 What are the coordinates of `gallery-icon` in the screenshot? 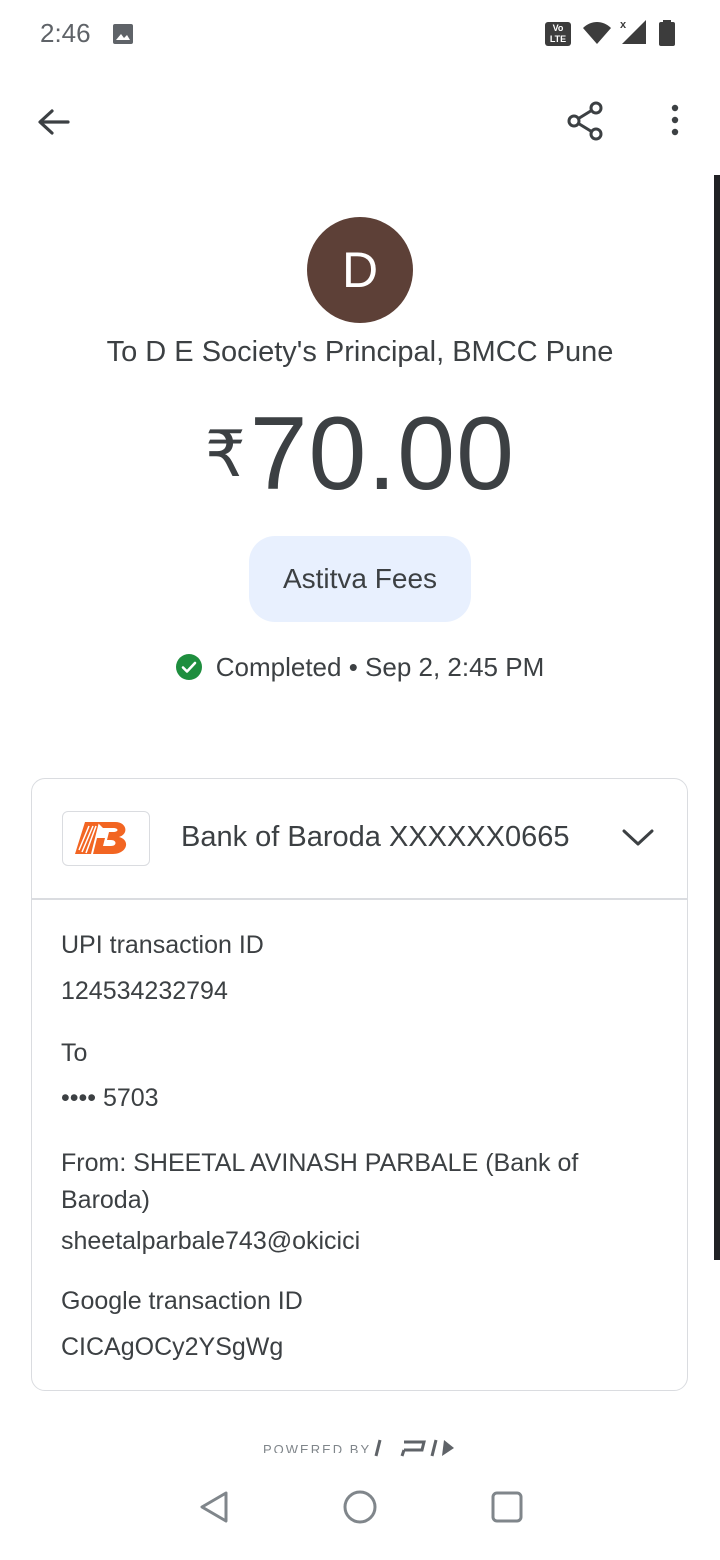 It's located at (123, 34).